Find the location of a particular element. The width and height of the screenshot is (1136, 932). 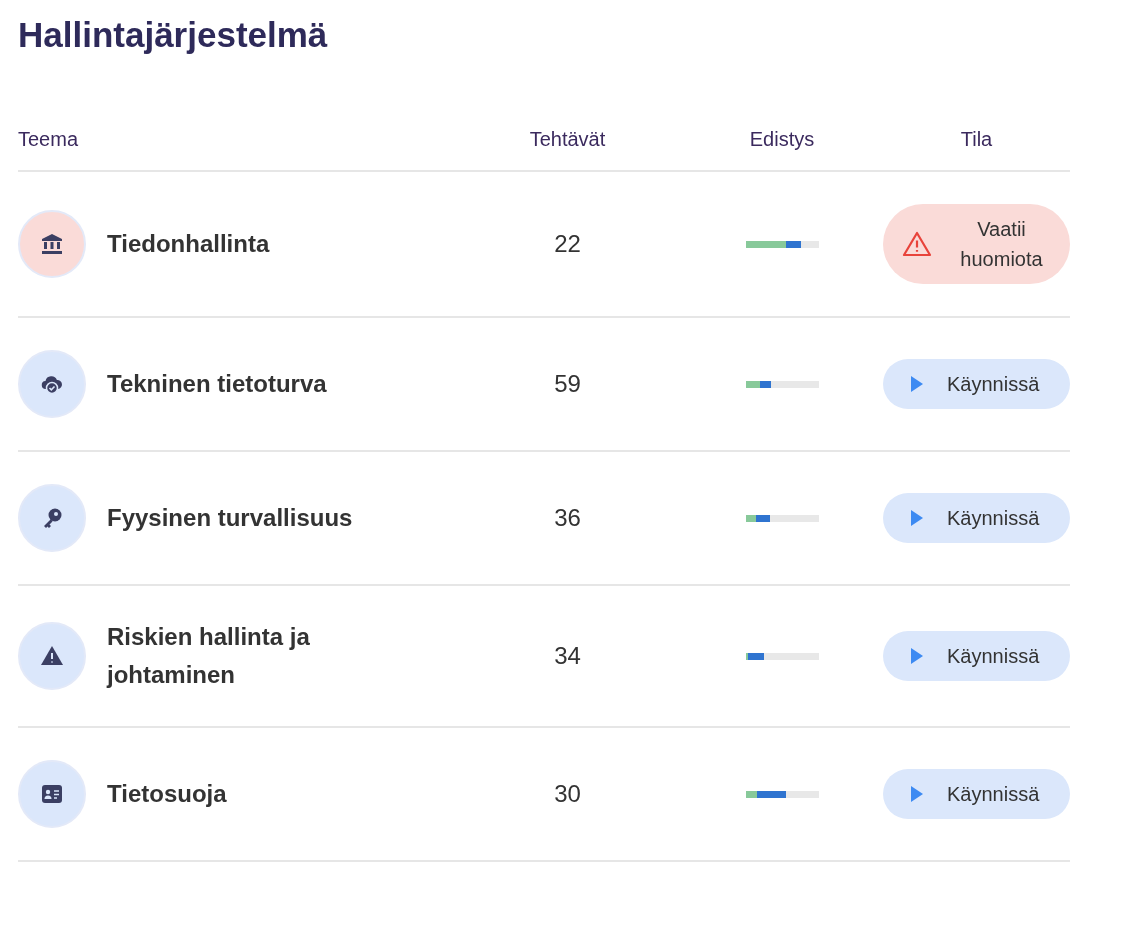

column-header: Edistys is located at coordinates (782, 139).